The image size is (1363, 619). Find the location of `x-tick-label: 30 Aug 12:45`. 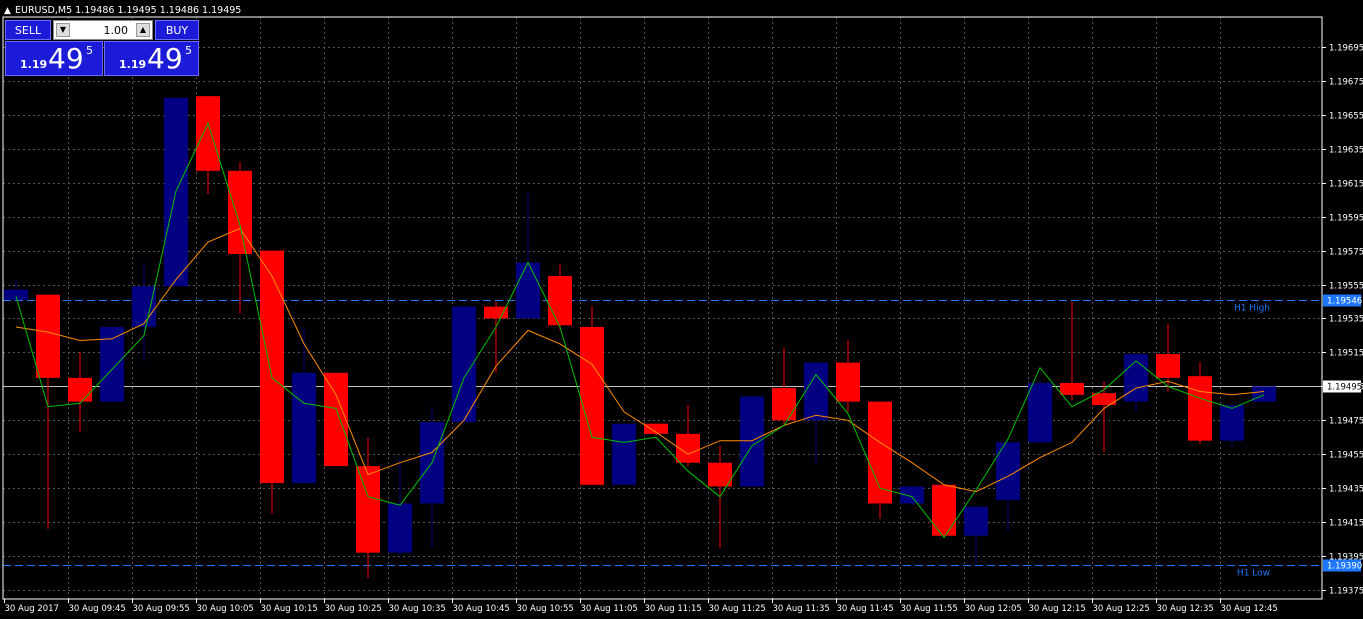

x-tick-label: 30 Aug 12:45 is located at coordinates (1249, 609).